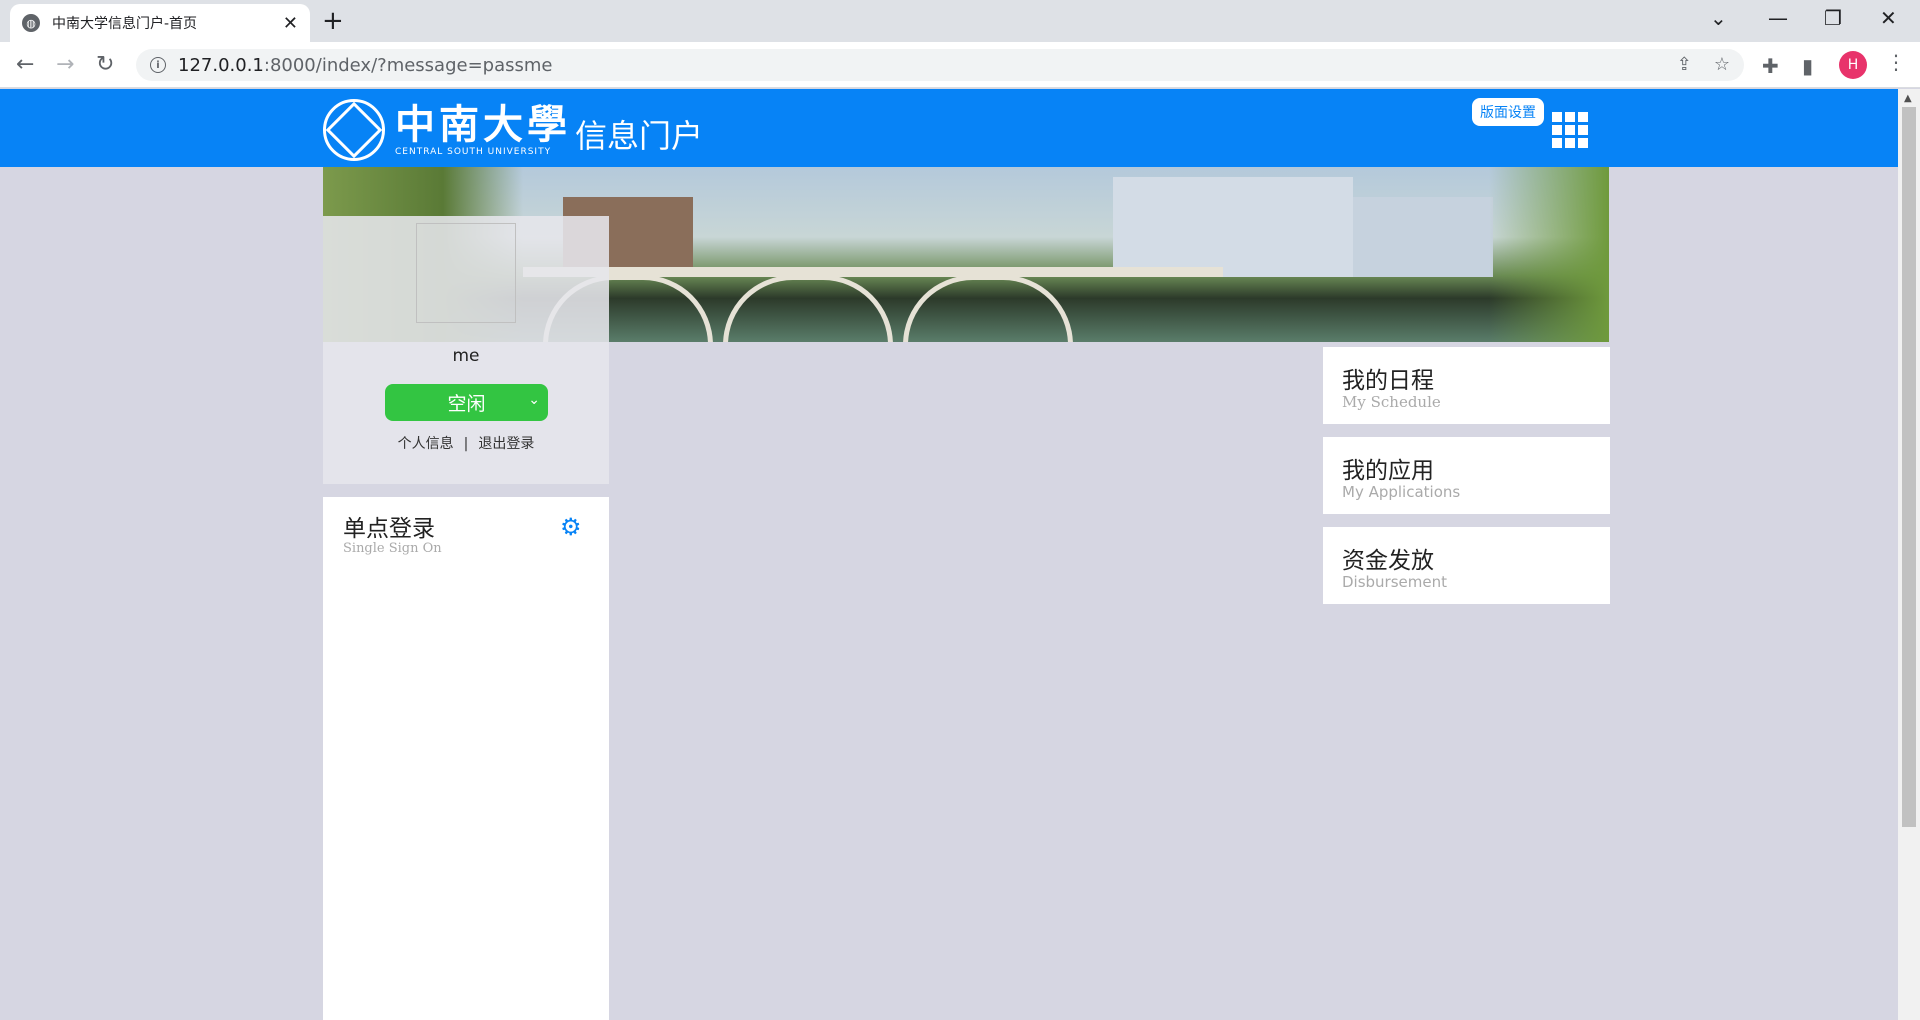 This screenshot has height=1020, width=1920. I want to click on university-logo: 中南大學 CENTRAL SOUTH UNIVERSITY, so click(447, 130).